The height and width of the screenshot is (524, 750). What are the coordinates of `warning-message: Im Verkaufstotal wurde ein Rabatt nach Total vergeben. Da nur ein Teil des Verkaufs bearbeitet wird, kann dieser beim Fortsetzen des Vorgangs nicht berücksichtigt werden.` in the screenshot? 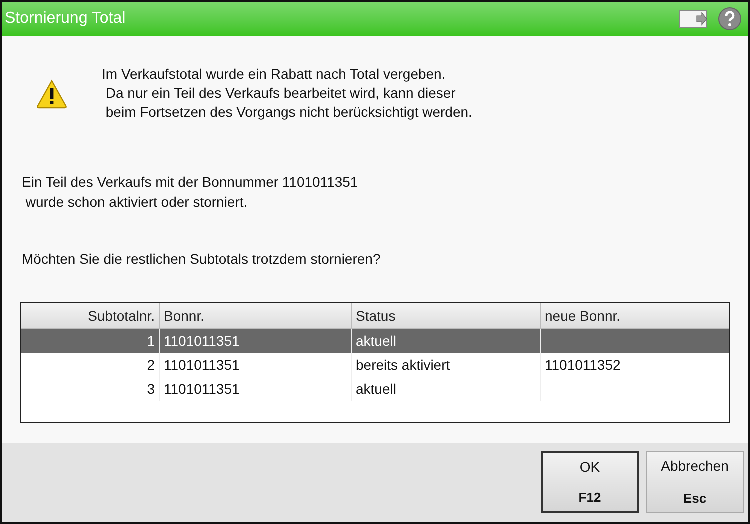 It's located at (287, 93).